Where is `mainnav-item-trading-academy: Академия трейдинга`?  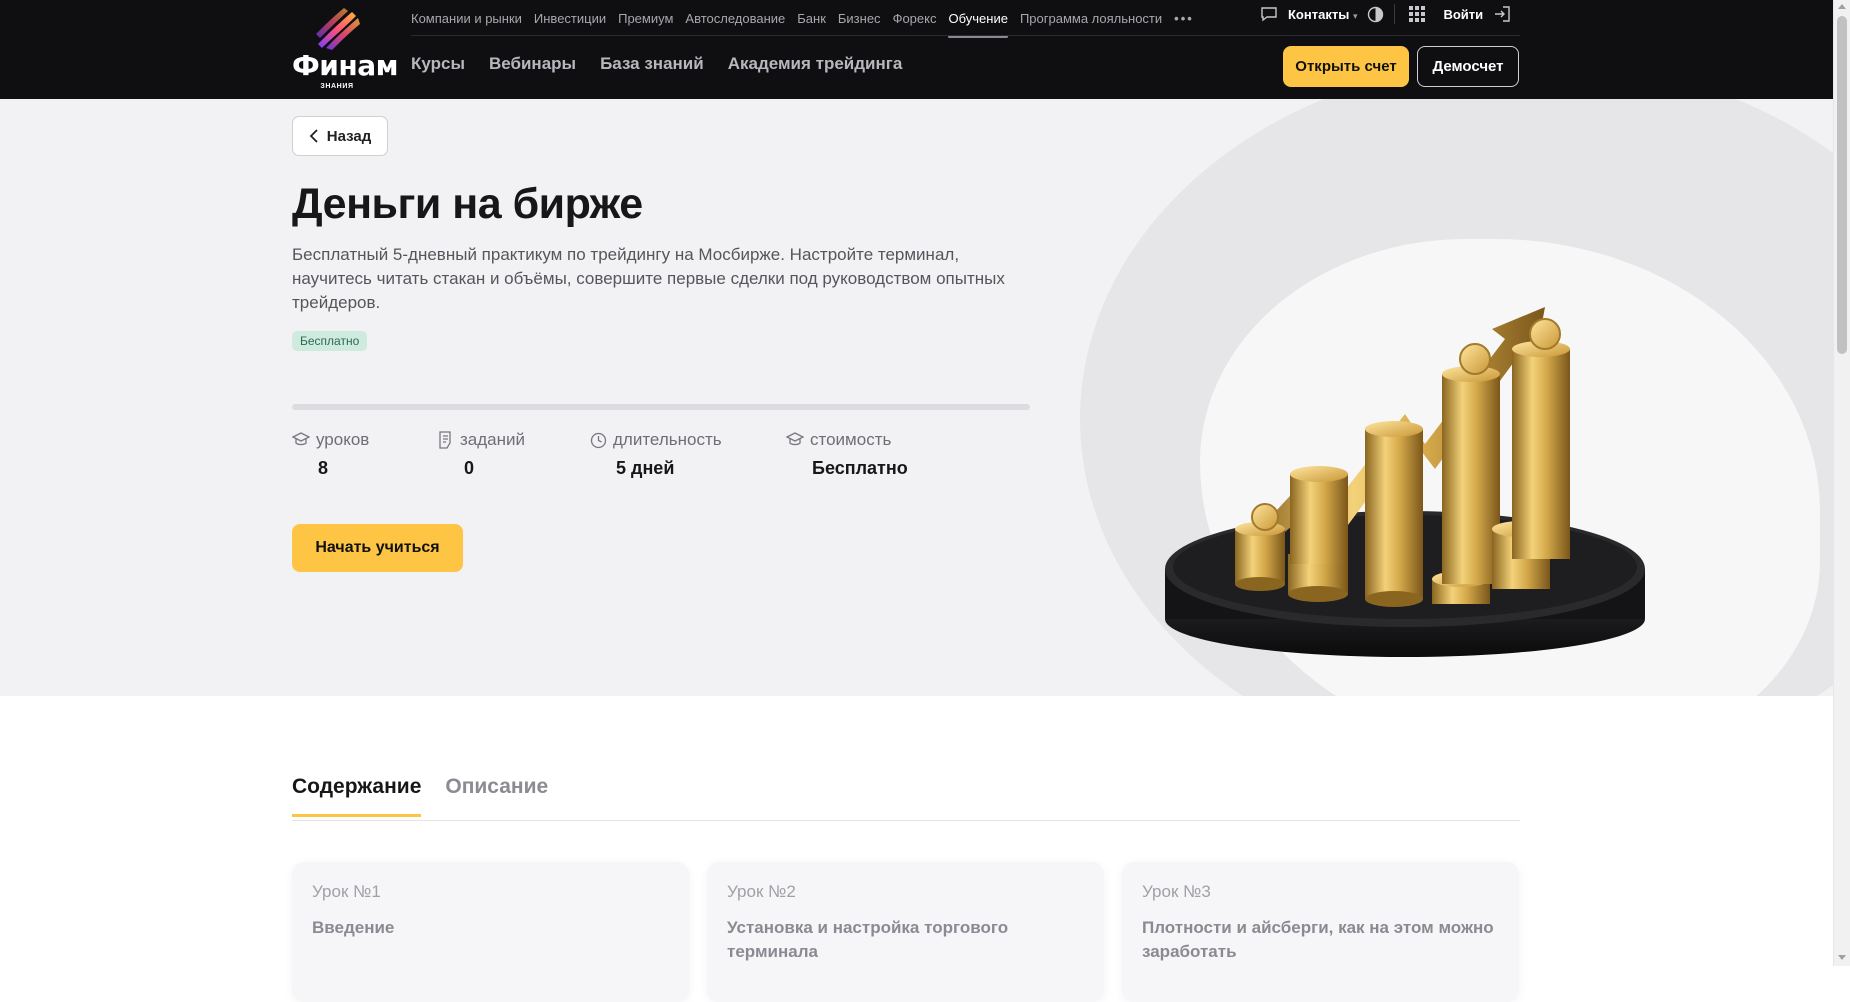 mainnav-item-trading-academy: Академия трейдинга is located at coordinates (815, 64).